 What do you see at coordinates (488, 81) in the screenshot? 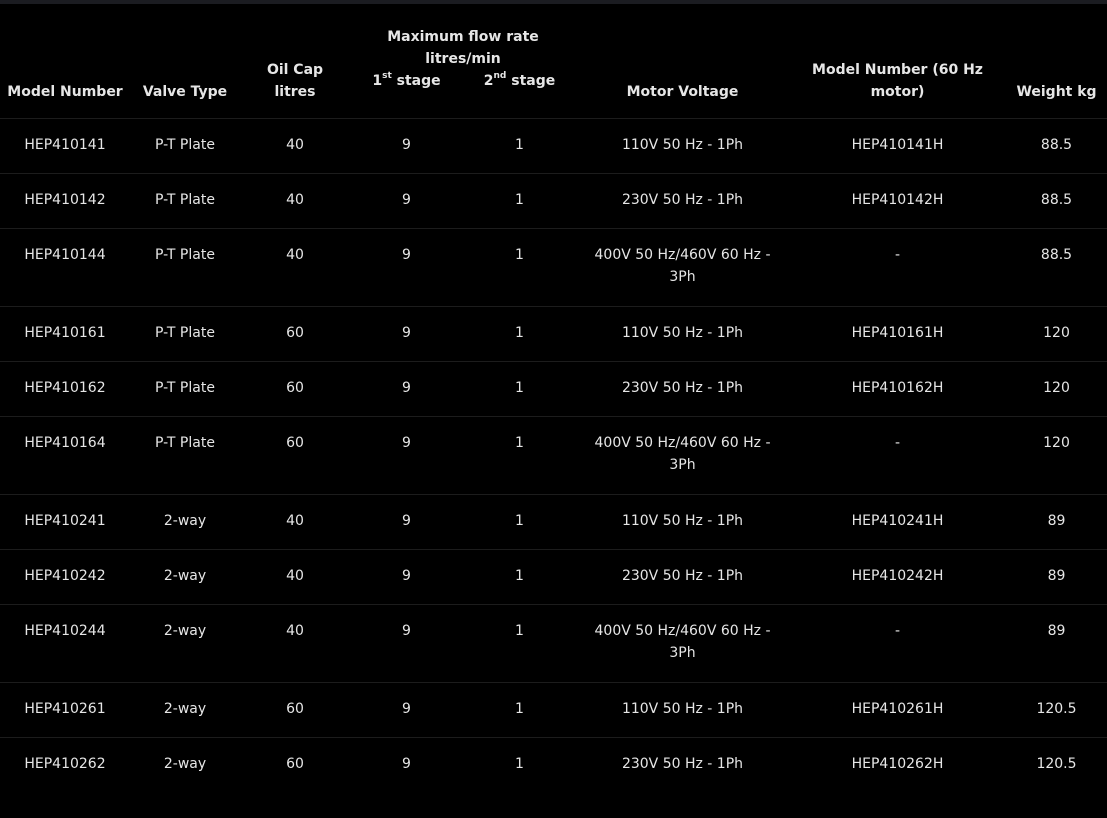
I see `stage-2-number: 2` at bounding box center [488, 81].